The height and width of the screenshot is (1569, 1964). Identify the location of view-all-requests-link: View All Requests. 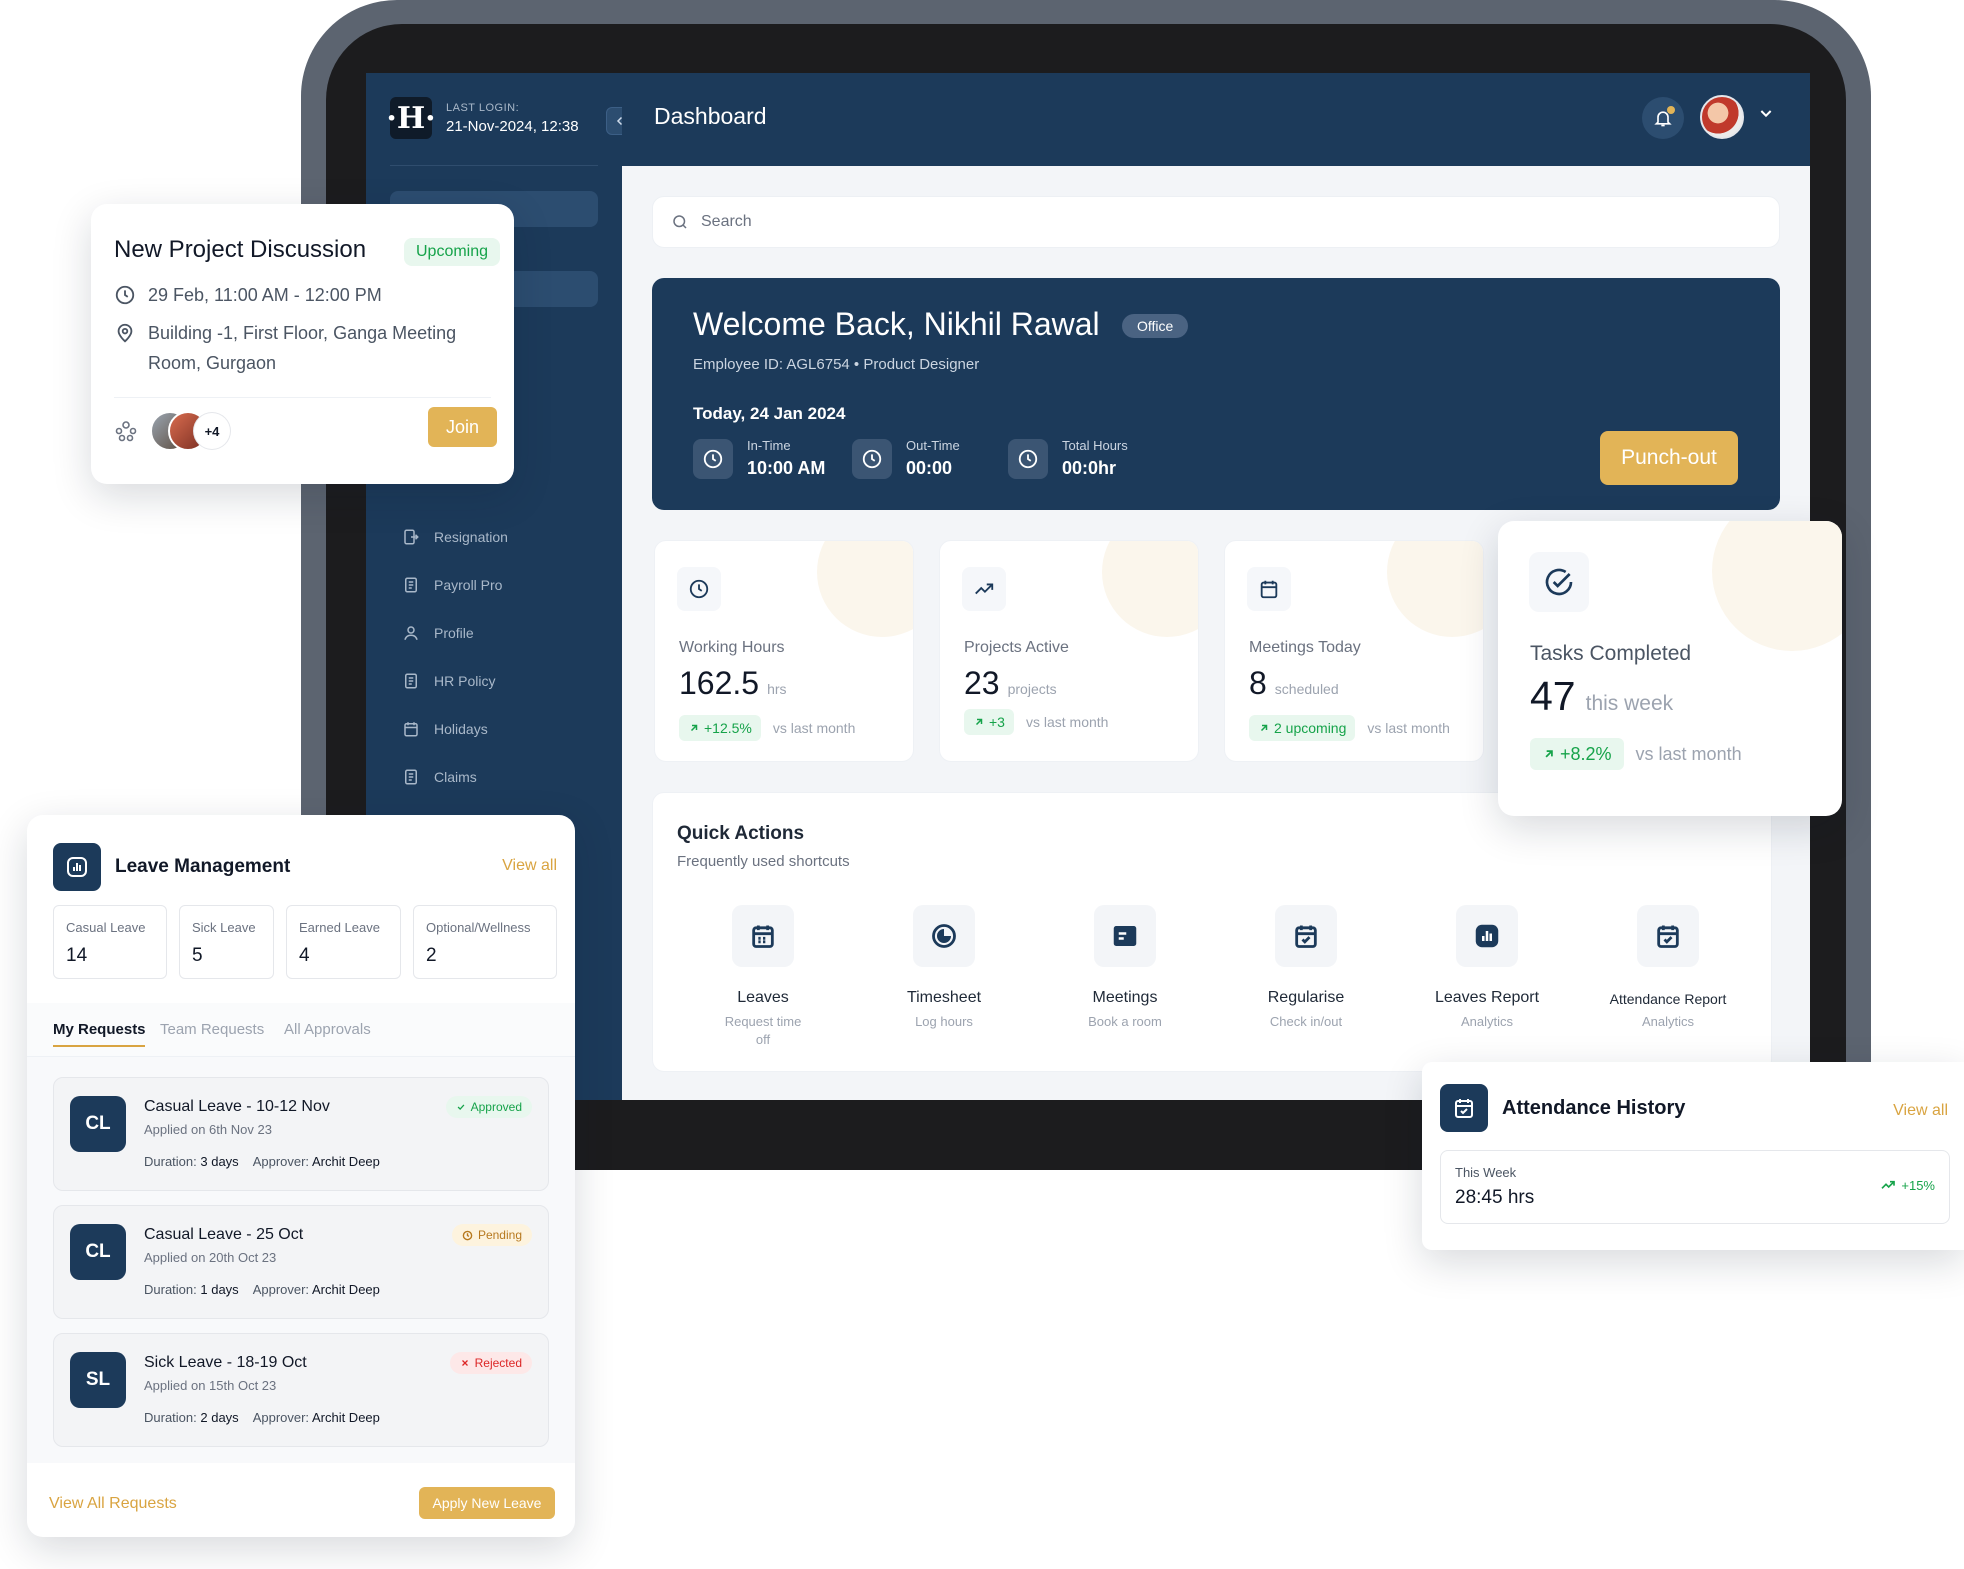
(113, 1504).